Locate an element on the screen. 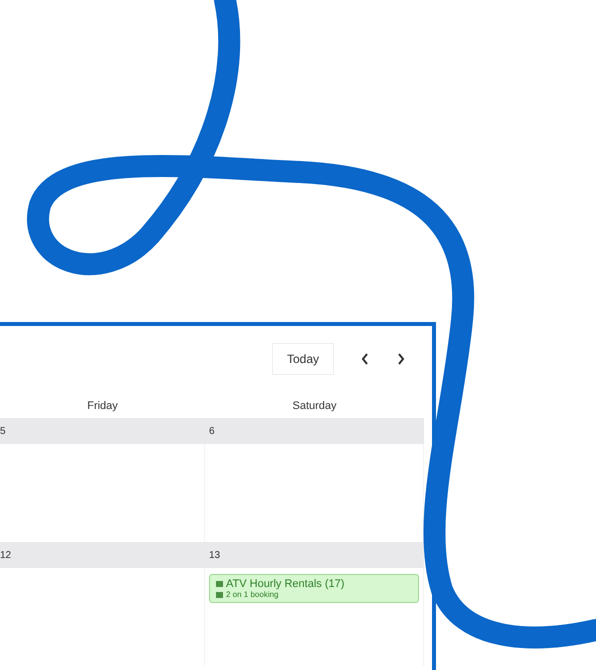 The width and height of the screenshot is (596, 670). date-number: 5 is located at coordinates (3, 431).